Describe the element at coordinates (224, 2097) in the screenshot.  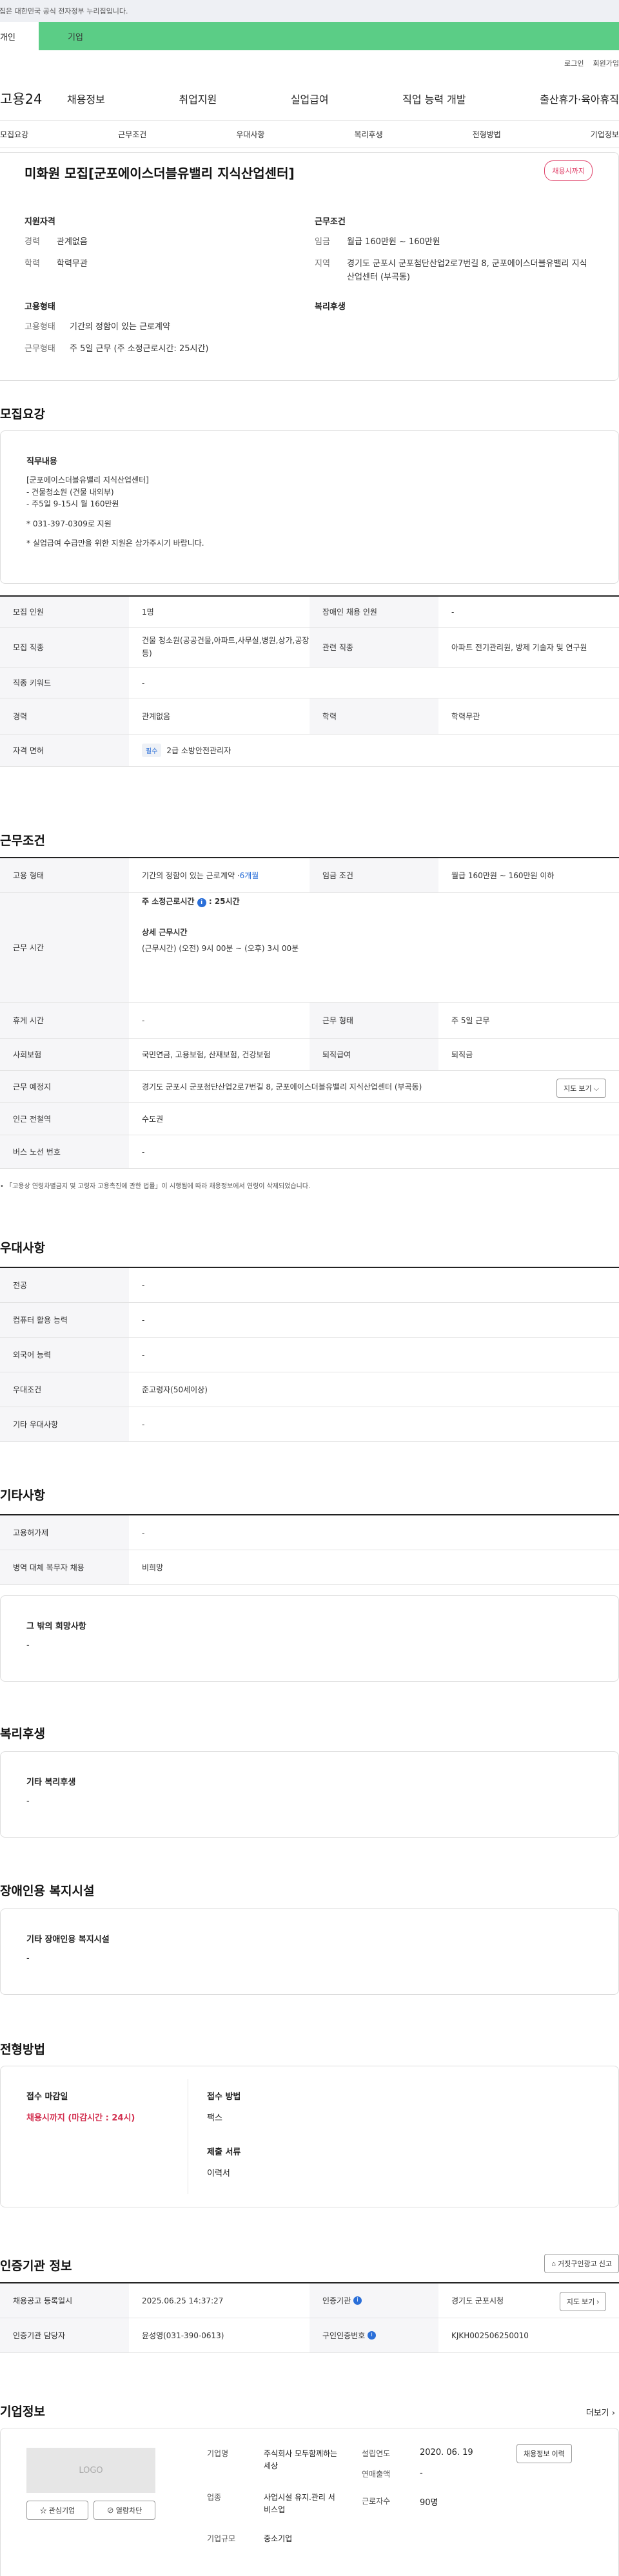
I see `text-selection-method-t: 접수 방법` at that location.